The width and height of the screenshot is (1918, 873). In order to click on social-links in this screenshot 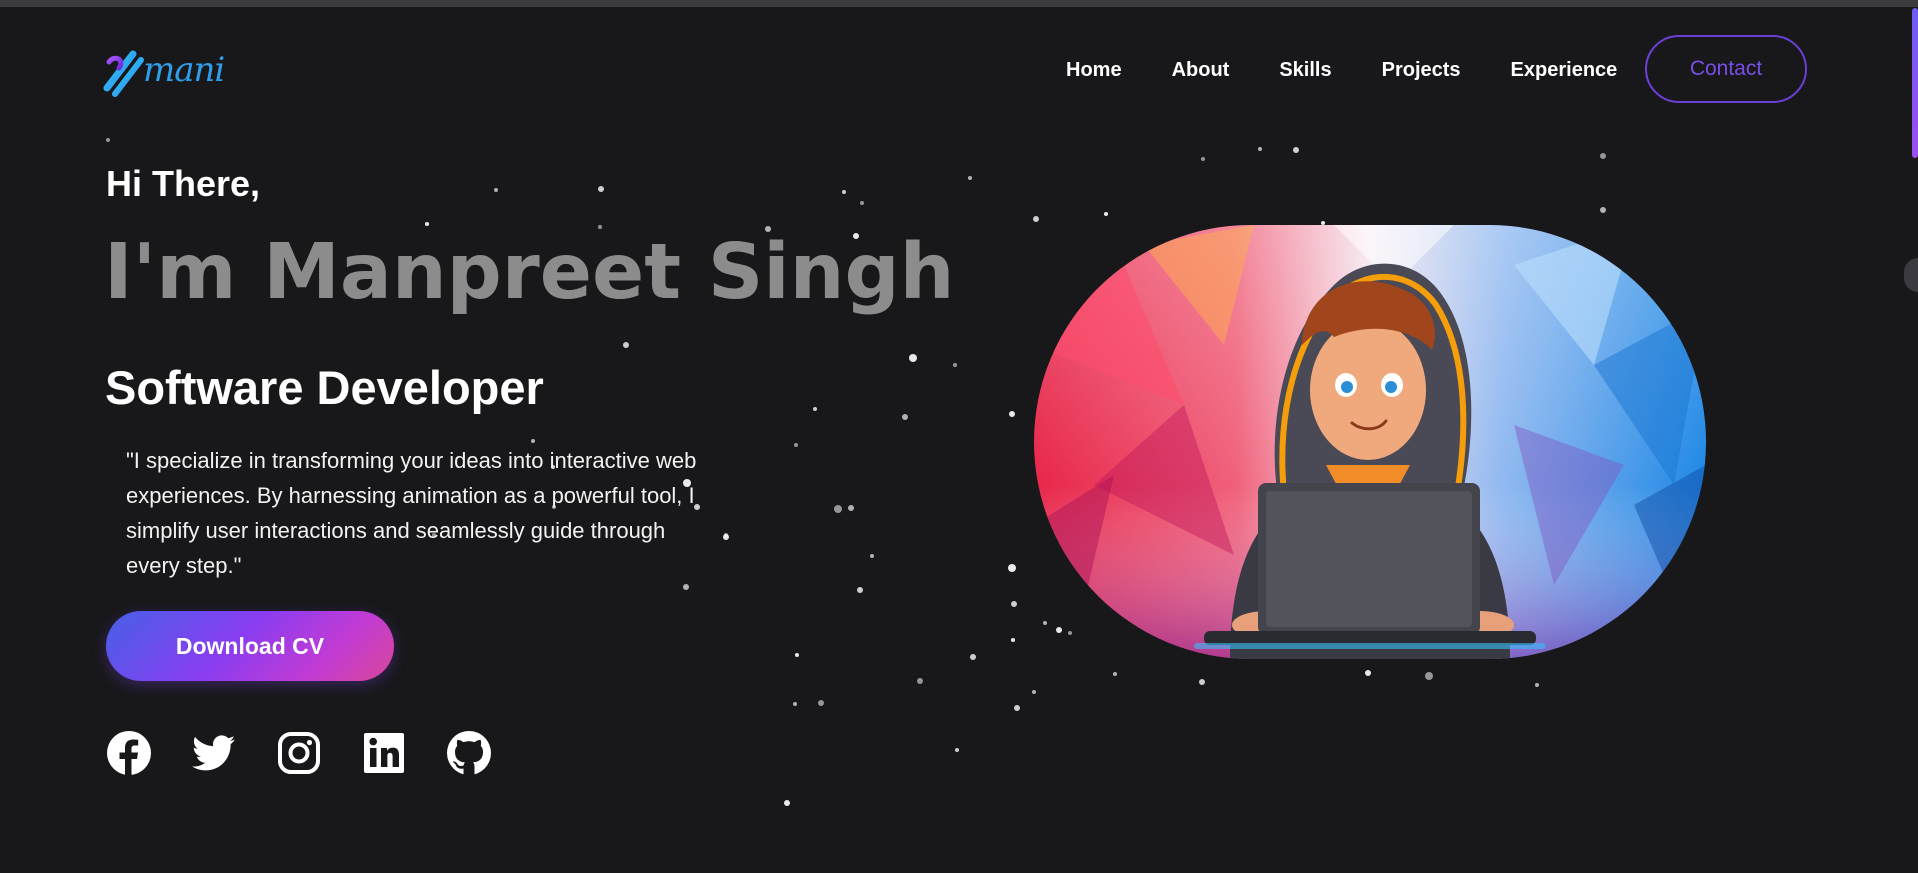, I will do `click(318, 753)`.